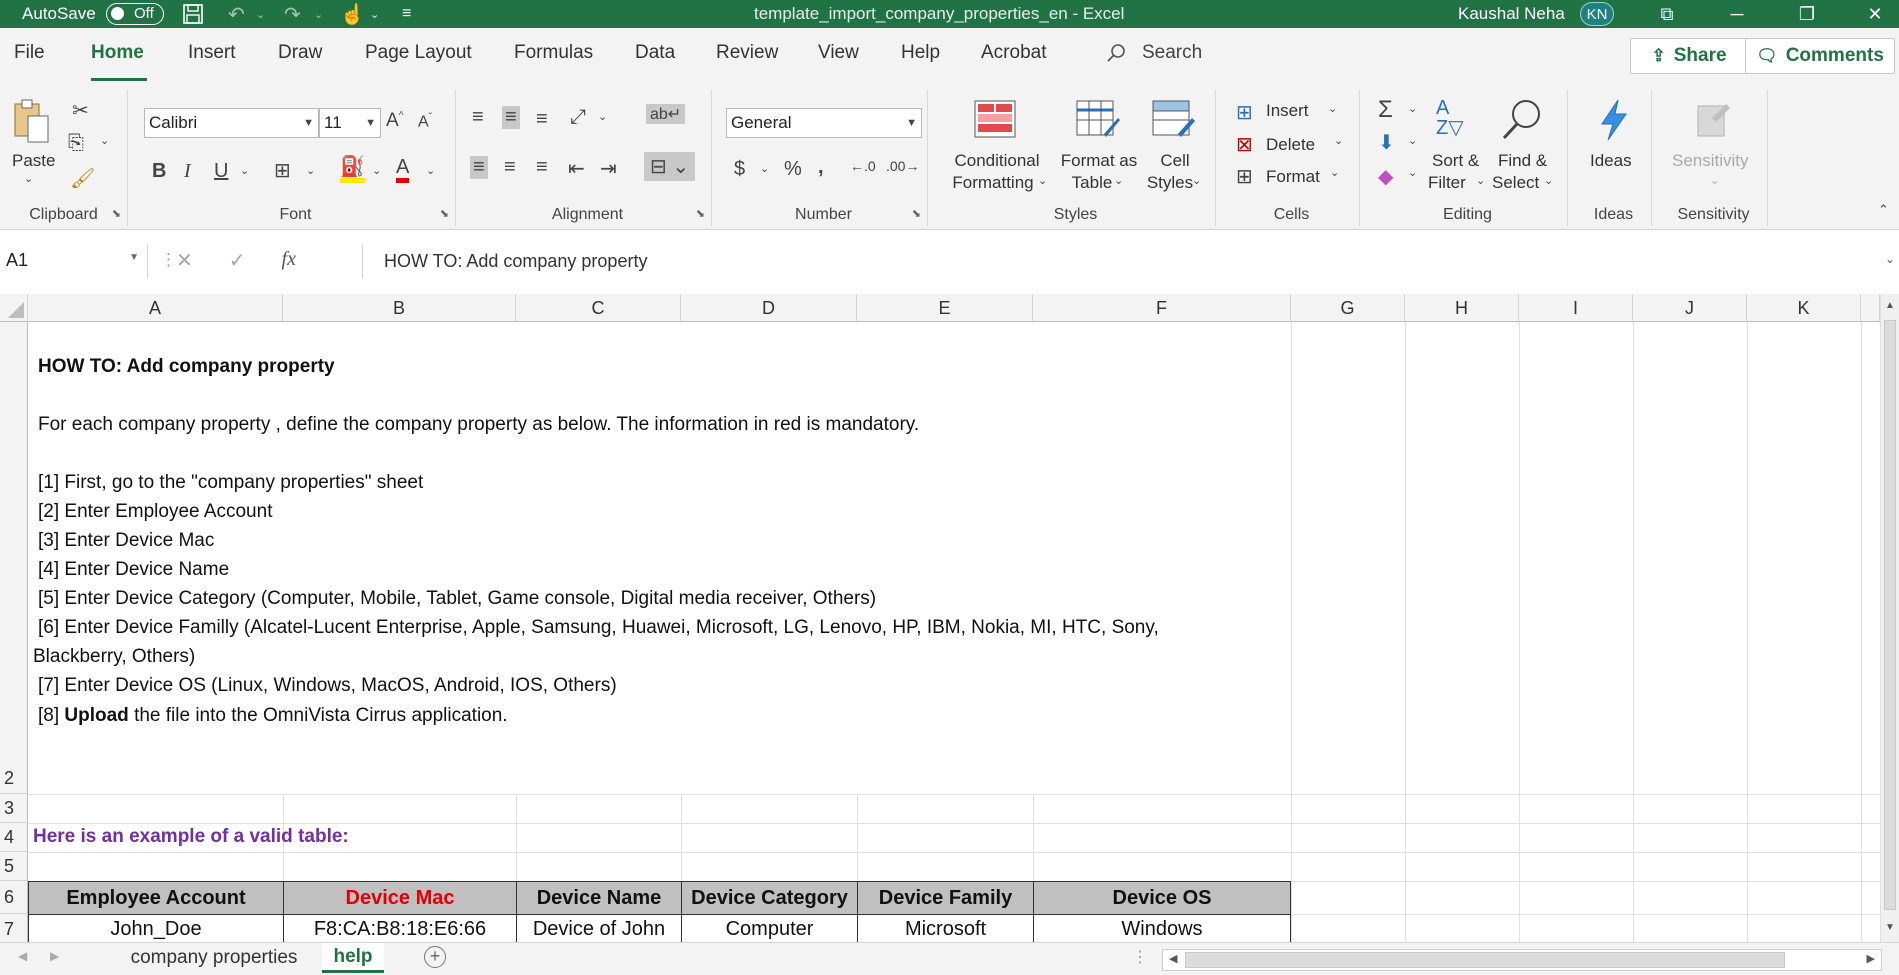 This screenshot has width=1899, height=975. I want to click on undo-icon: ↶, so click(236, 14).